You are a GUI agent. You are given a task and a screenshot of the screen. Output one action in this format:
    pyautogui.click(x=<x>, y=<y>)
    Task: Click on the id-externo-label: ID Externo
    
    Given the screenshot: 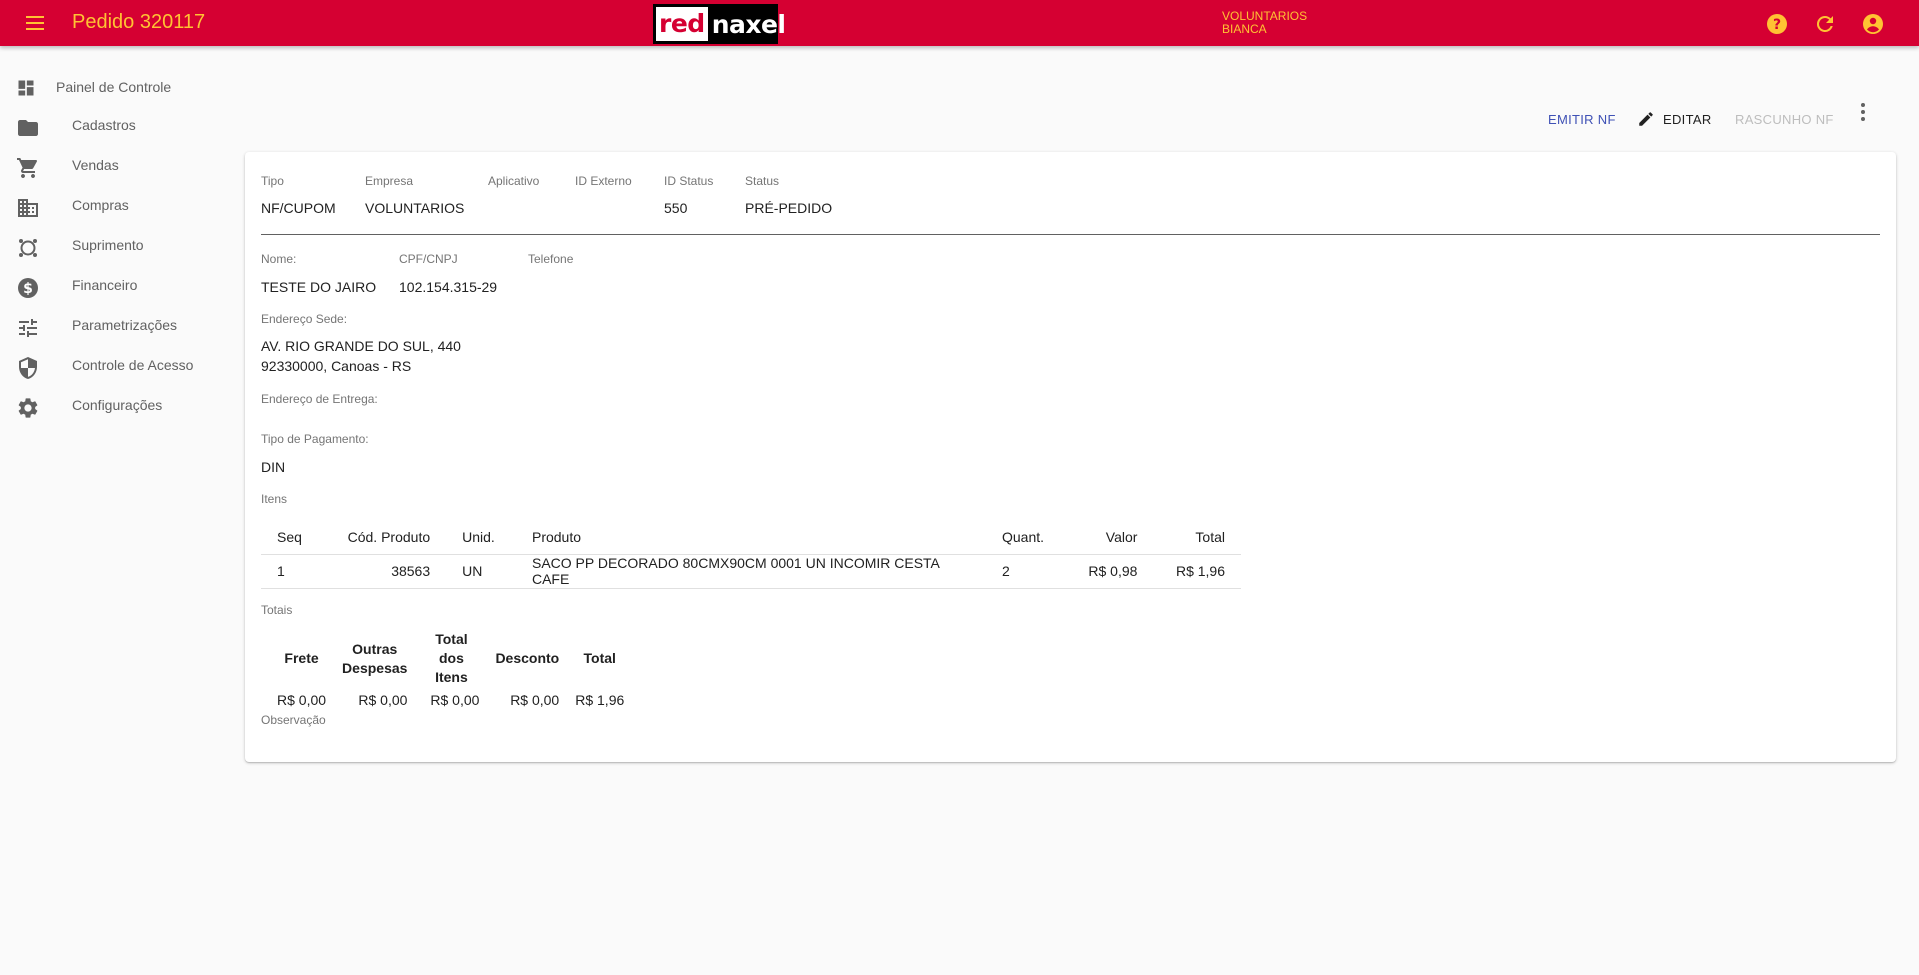 What is the action you would take?
    pyautogui.click(x=603, y=181)
    